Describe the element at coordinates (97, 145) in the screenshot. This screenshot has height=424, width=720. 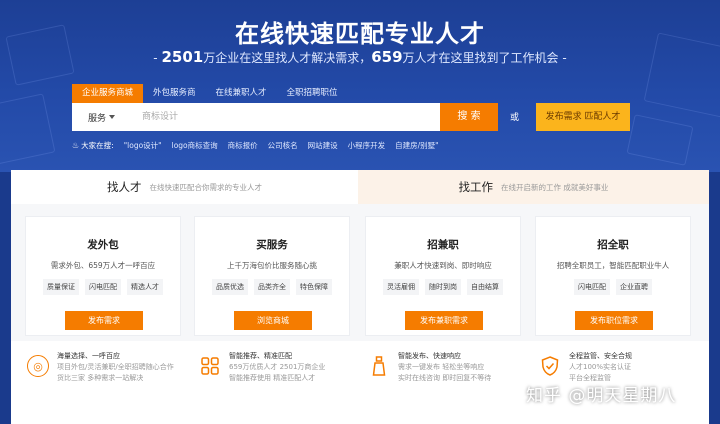
I see `hot-label-text: 大家在搜:` at that location.